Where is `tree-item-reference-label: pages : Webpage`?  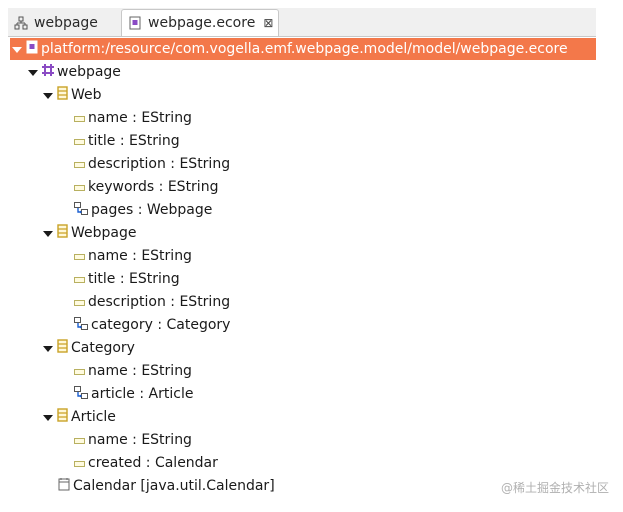 tree-item-reference-label: pages : Webpage is located at coordinates (152, 210).